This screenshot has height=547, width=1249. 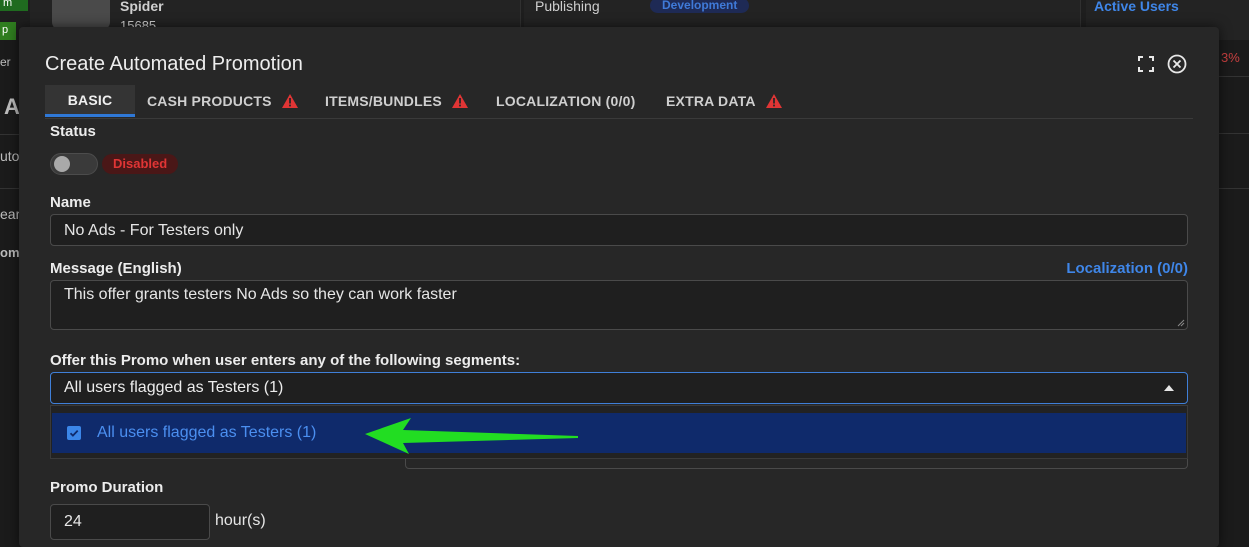 I want to click on modal-title: Create Automated Promotion, so click(x=174, y=64).